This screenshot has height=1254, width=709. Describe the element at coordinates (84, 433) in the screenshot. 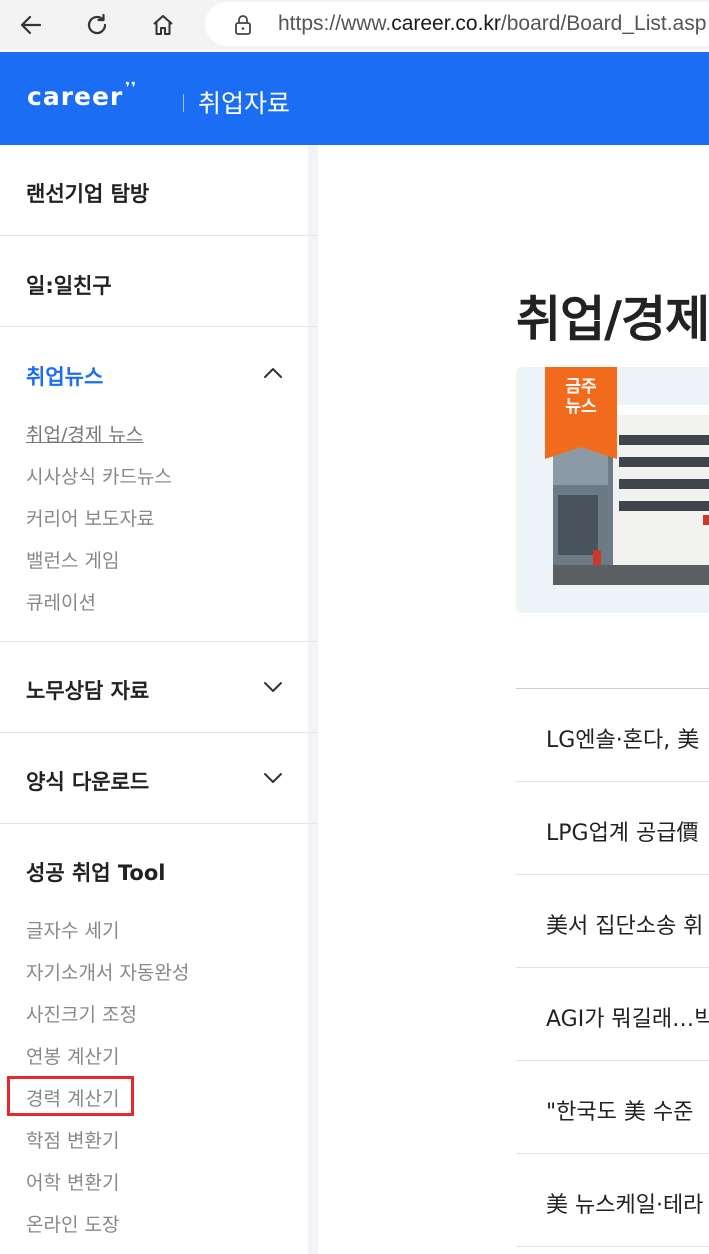

I see `sidebar-subitem-economy-news: 취업/경제 뉴스` at that location.